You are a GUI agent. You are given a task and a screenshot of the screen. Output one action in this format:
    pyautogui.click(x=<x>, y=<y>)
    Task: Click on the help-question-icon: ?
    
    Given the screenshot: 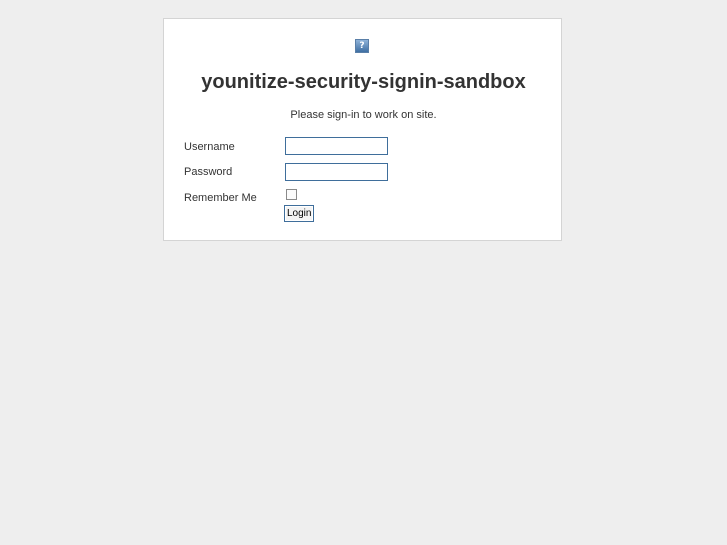 What is the action you would take?
    pyautogui.click(x=362, y=46)
    